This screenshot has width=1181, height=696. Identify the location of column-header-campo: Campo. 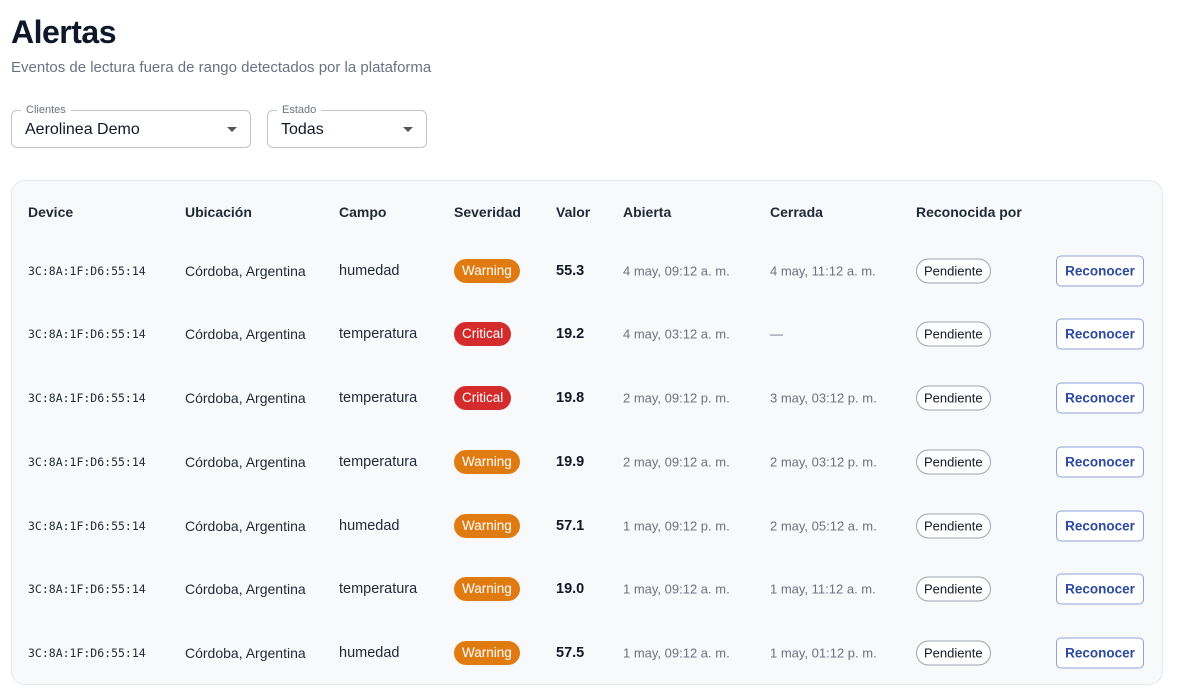
(363, 212).